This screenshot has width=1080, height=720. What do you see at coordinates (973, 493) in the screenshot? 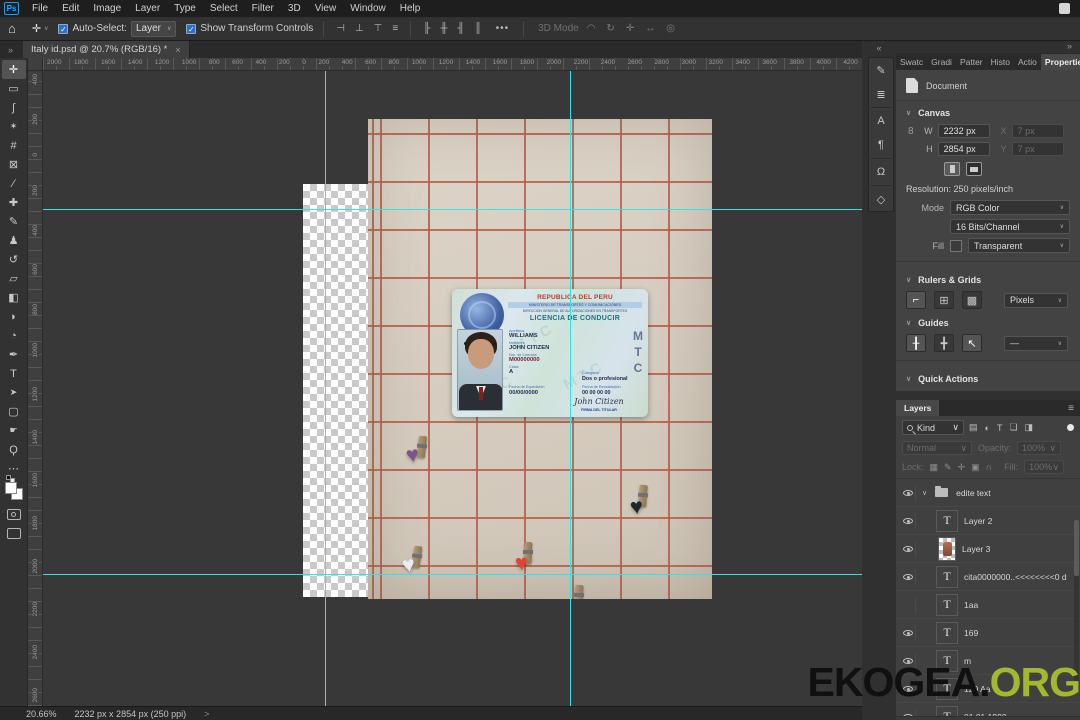
I see `layer-name: edite text` at bounding box center [973, 493].